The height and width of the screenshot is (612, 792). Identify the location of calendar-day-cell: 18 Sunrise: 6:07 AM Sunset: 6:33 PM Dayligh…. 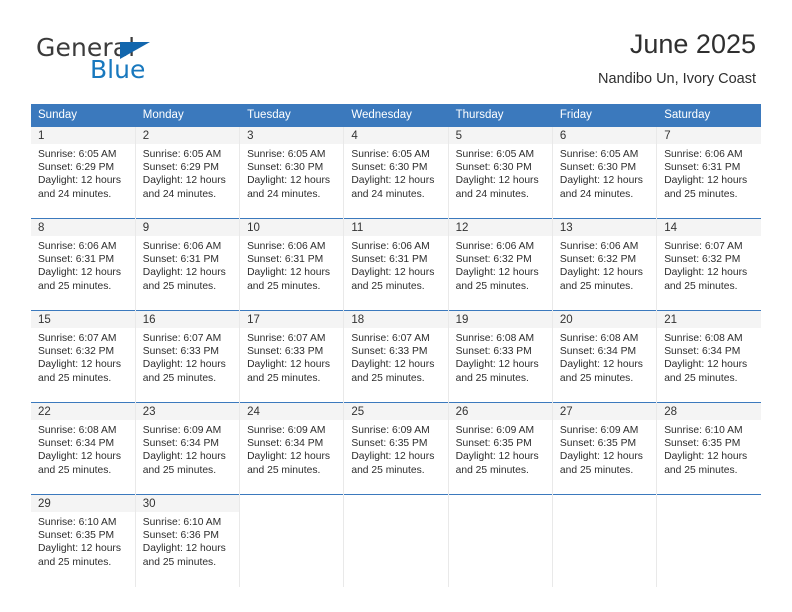
(396, 356).